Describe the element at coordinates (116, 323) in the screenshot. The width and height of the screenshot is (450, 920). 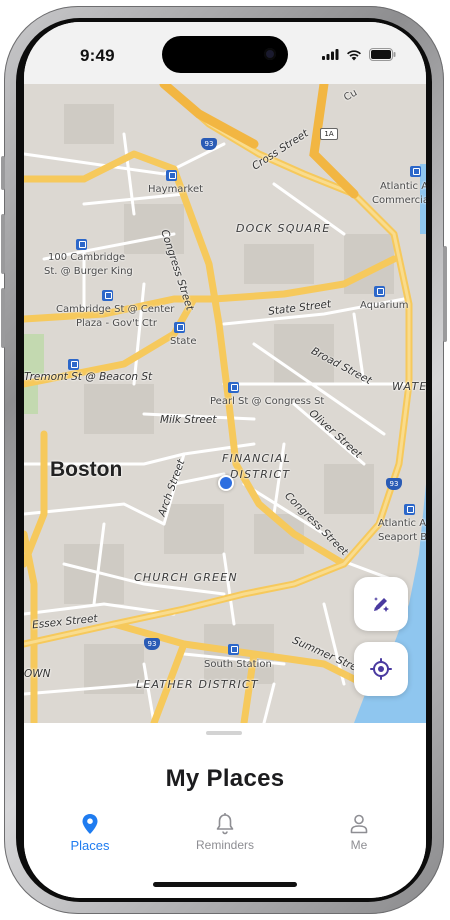
I see `map-label-stop: Plaza - Gov't Ctr` at that location.